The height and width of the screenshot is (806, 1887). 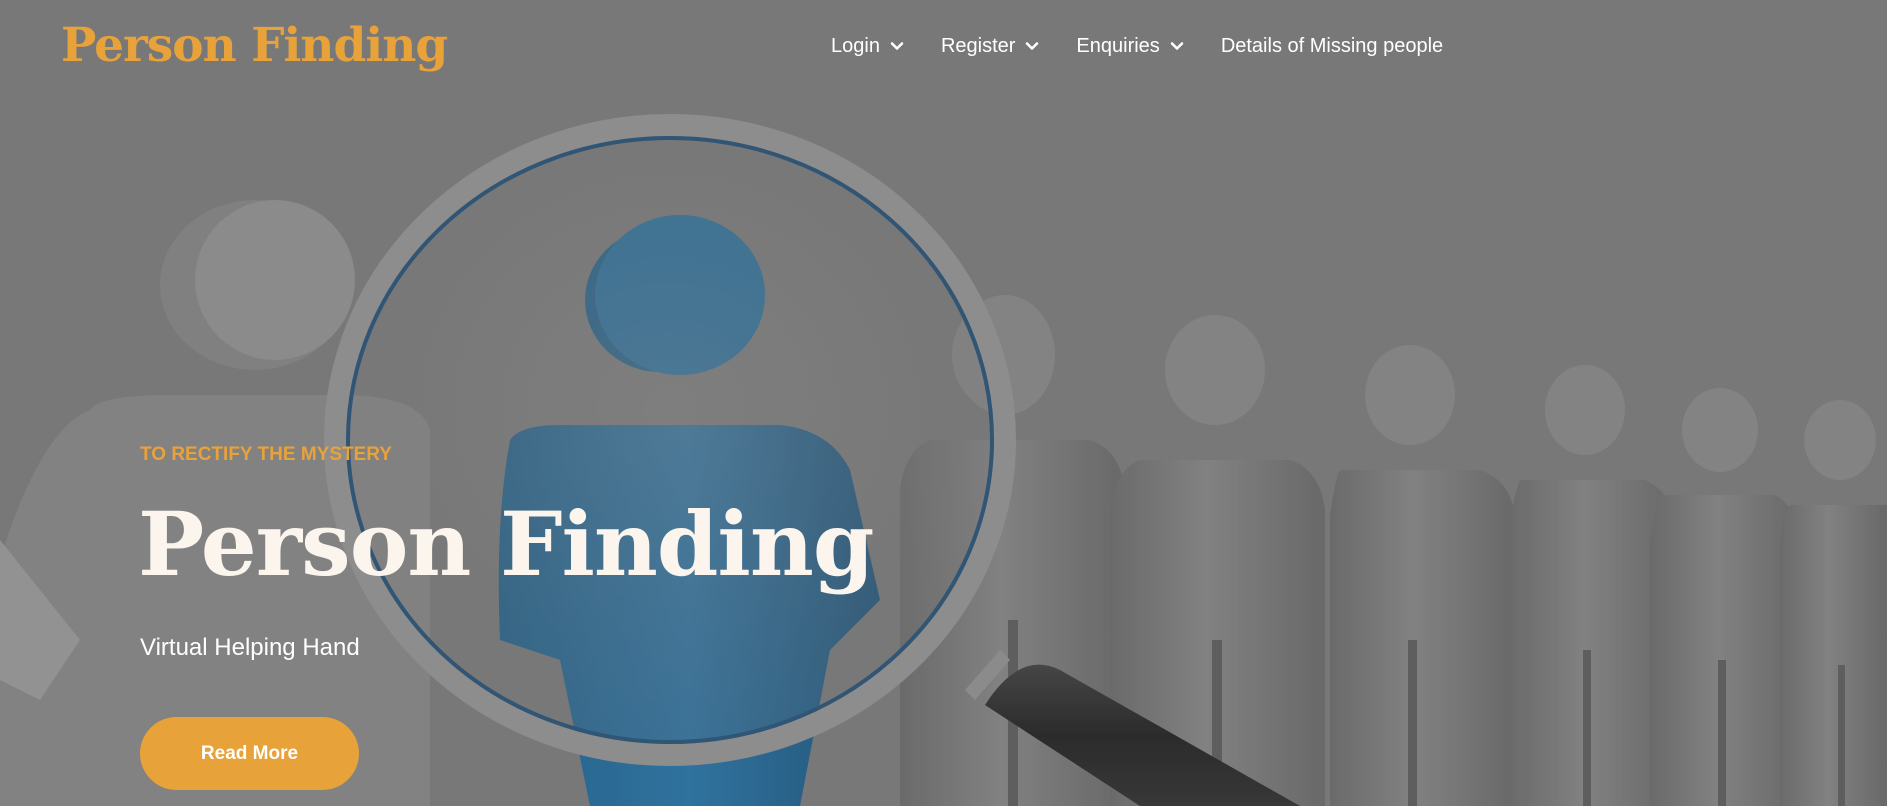 What do you see at coordinates (855, 45) in the screenshot?
I see `nav-item-label: Login` at bounding box center [855, 45].